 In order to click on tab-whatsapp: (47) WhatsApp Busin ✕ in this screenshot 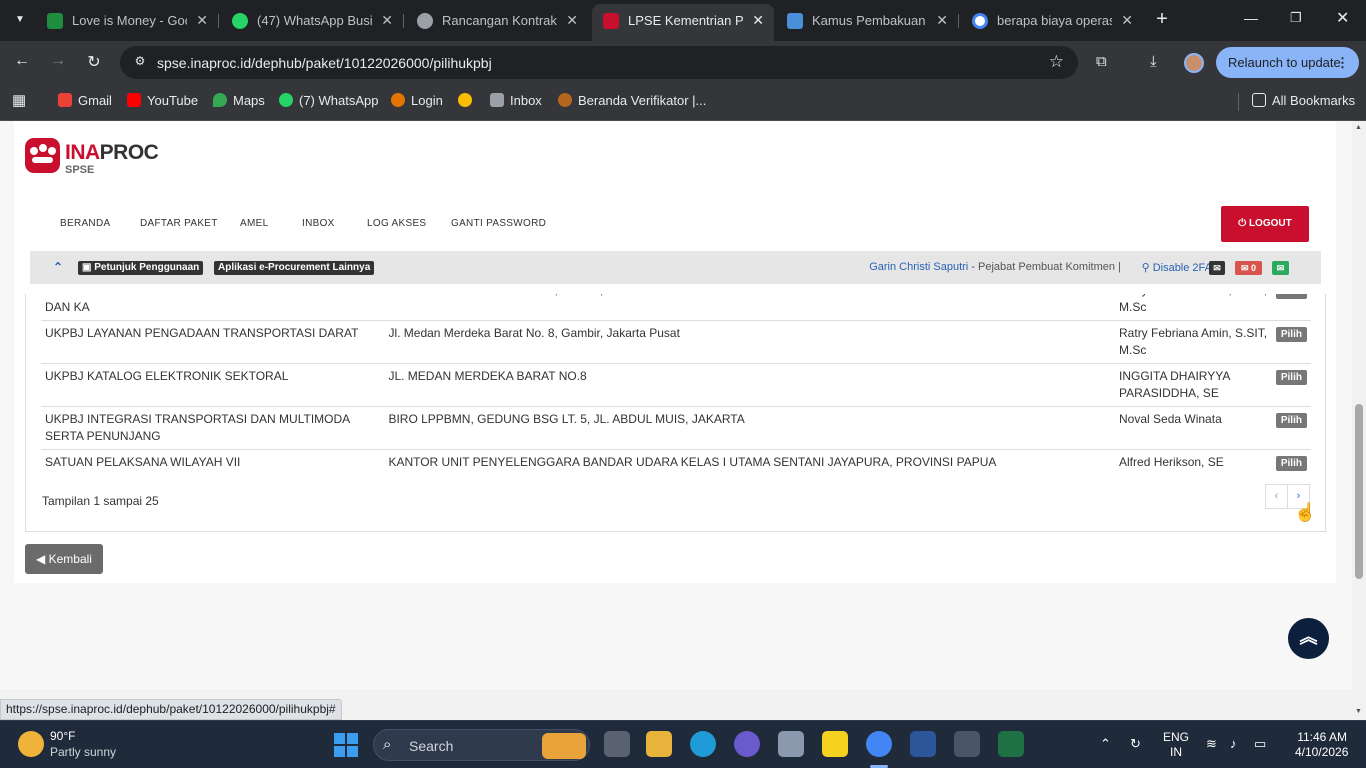, I will do `click(312, 20)`.